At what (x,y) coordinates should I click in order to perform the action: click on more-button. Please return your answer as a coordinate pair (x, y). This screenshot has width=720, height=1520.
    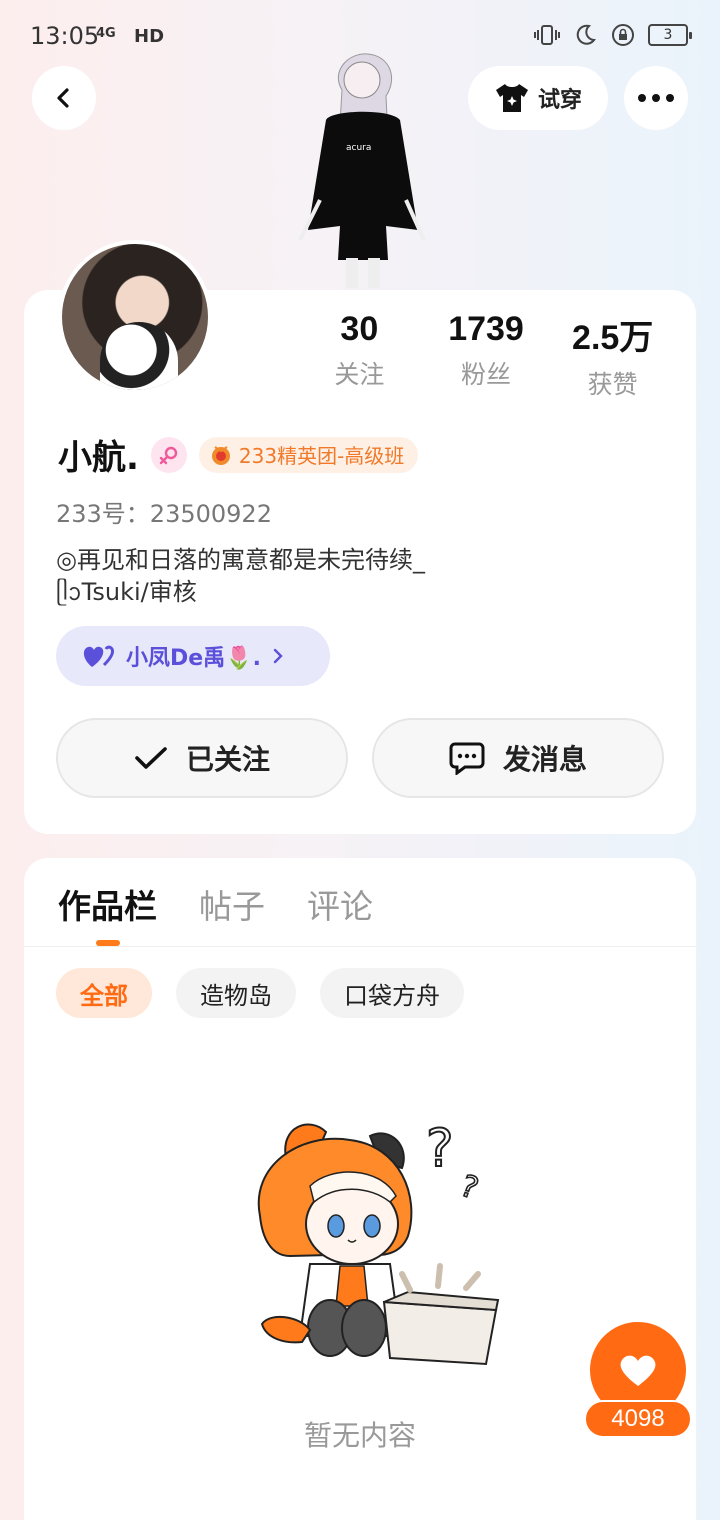
    Looking at the image, I should click on (656, 98).